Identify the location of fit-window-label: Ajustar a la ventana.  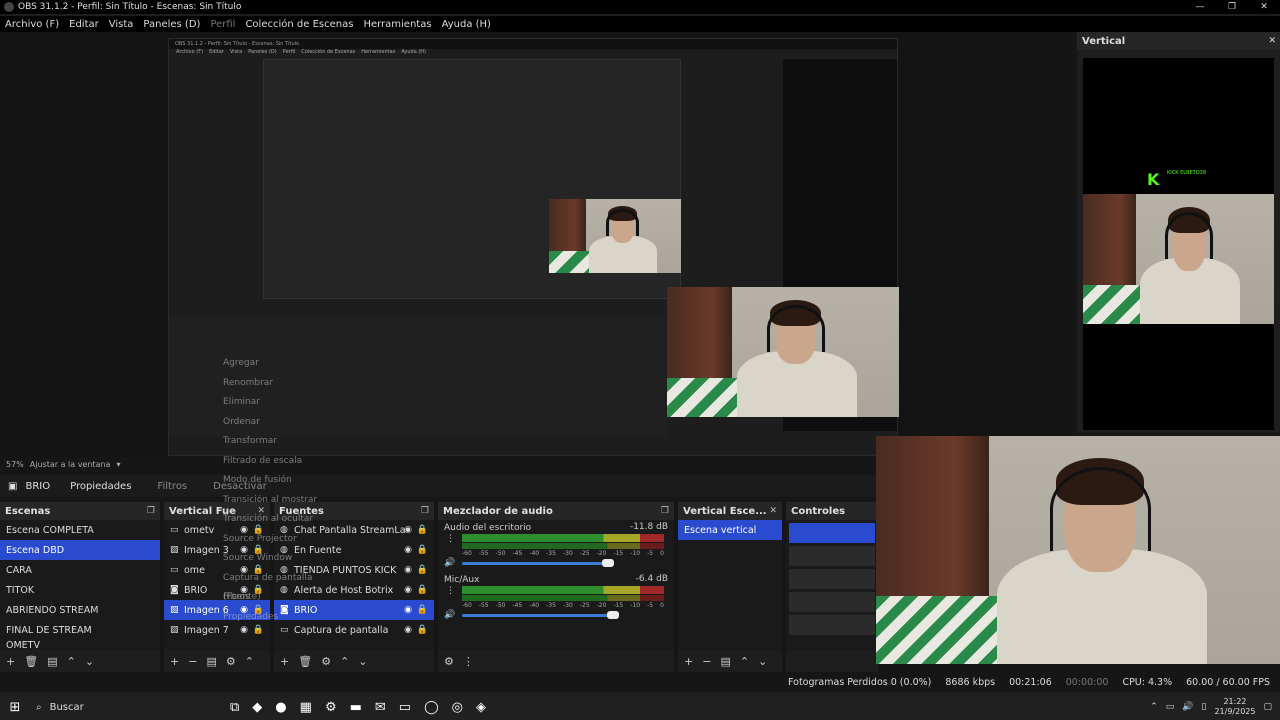
(70, 464).